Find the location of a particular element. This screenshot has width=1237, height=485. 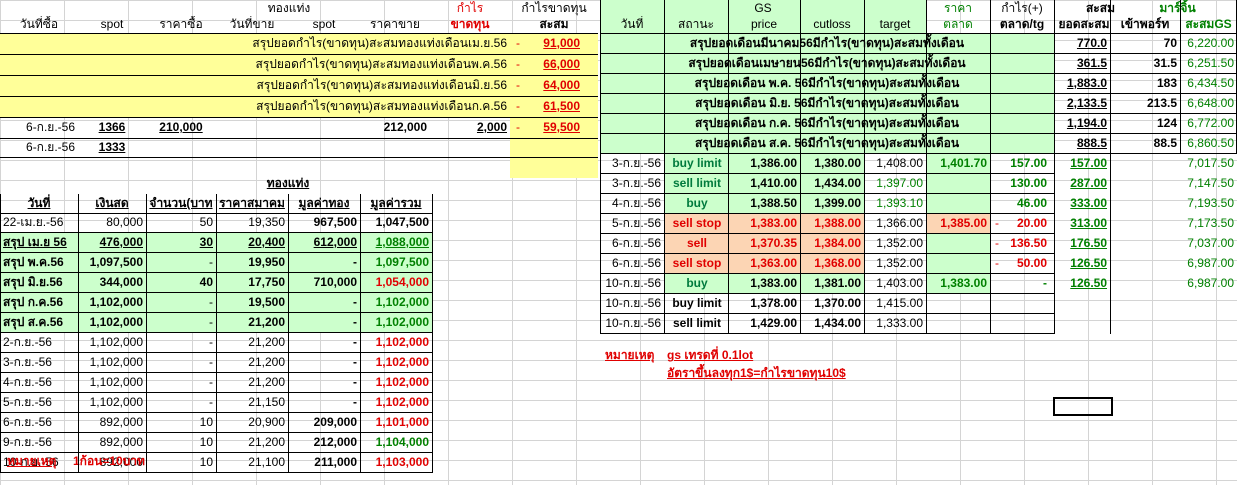

gold-row-value: 967,500 is located at coordinates (335, 222).